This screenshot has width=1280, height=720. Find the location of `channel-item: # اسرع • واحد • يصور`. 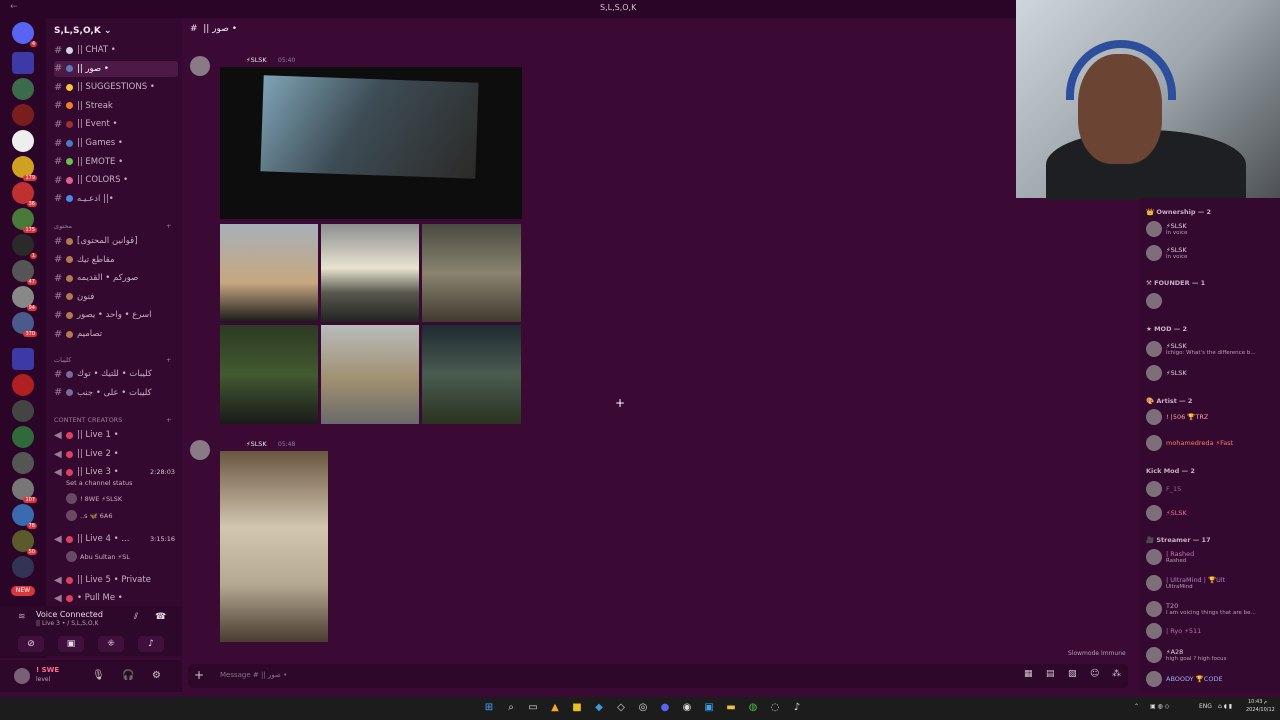

channel-item: # اسرع • واحد • يصور is located at coordinates (116, 315).